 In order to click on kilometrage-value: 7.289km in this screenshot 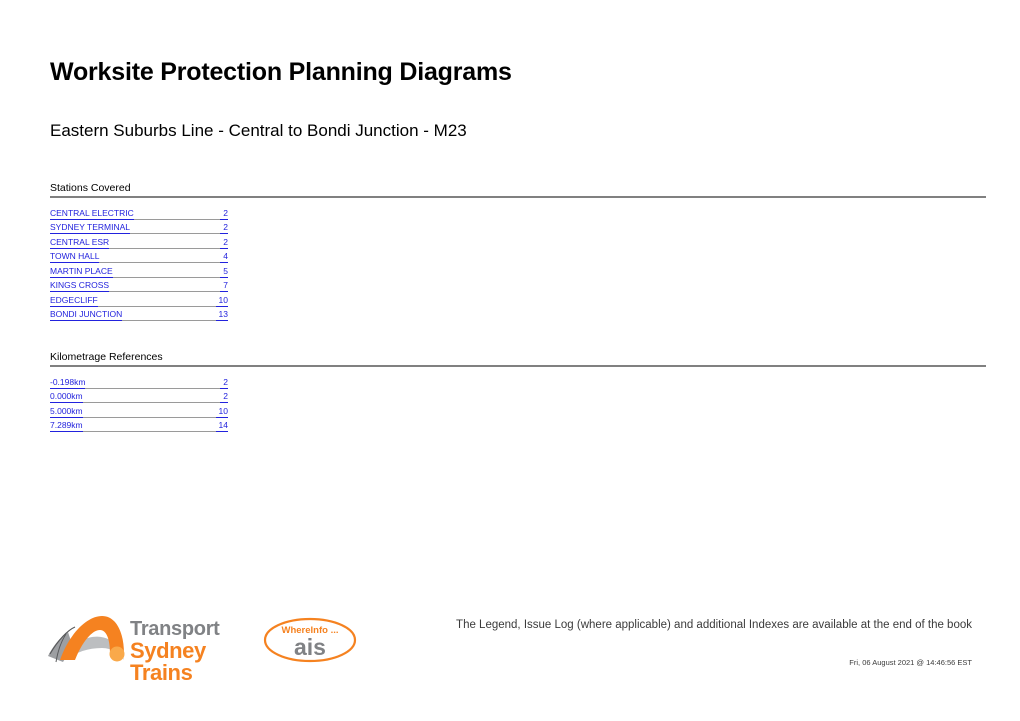, I will do `click(66, 426)`.